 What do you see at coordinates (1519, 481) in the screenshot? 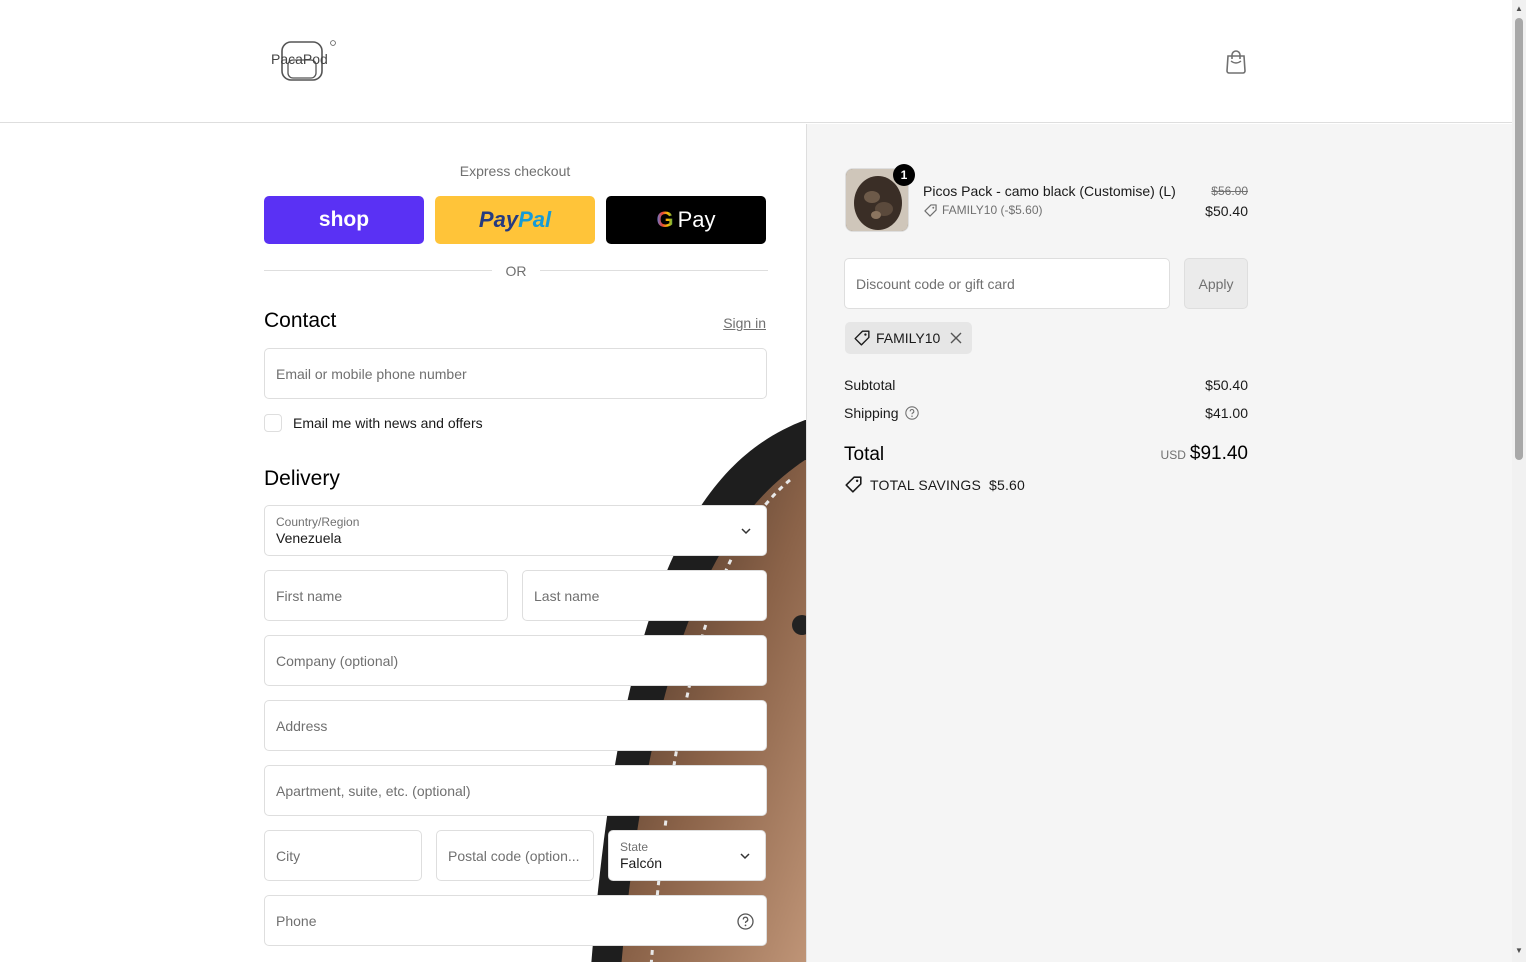
I see `page-scrollbar: ▲ ▼` at bounding box center [1519, 481].